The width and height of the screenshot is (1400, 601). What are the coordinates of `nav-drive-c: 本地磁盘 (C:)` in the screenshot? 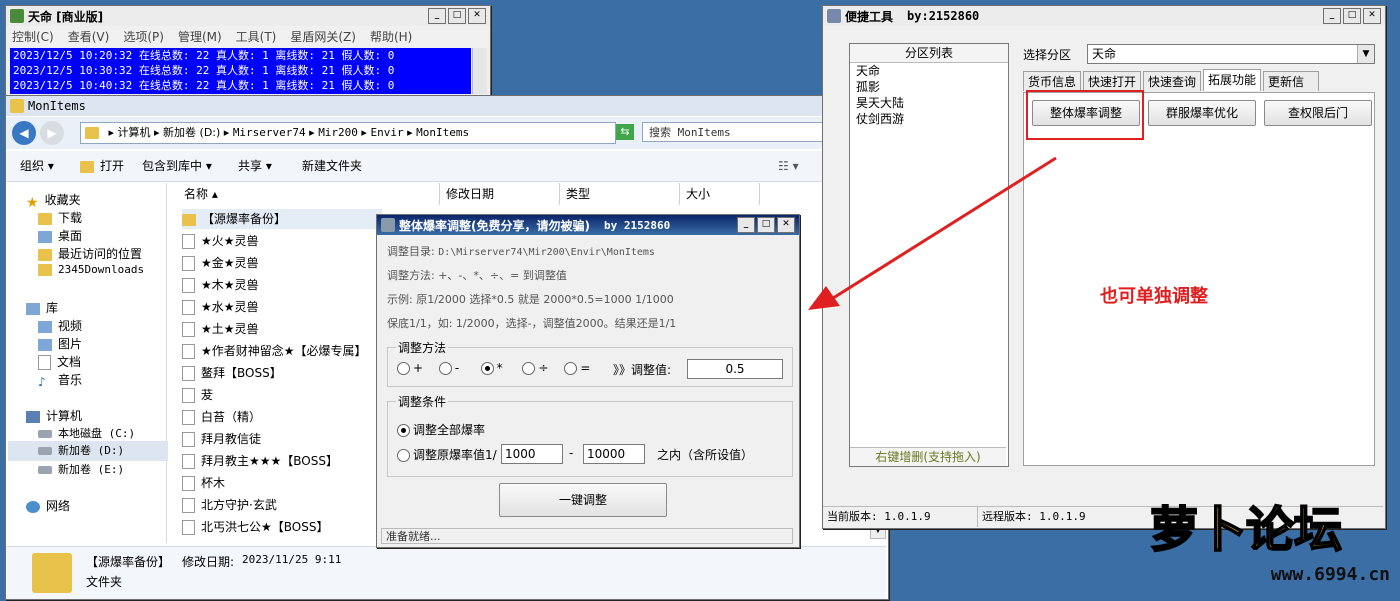 It's located at (86, 433).